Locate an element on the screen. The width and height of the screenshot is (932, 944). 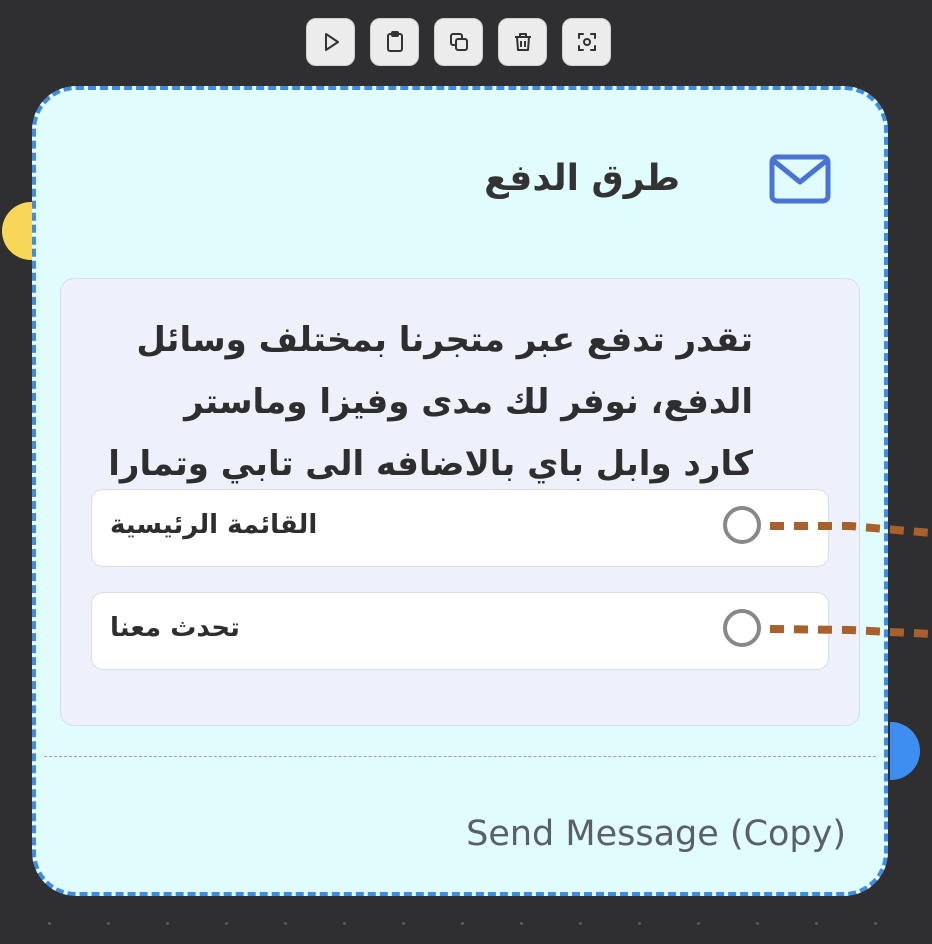
node-type-label: Send Message (Copy) is located at coordinates (656, 834).